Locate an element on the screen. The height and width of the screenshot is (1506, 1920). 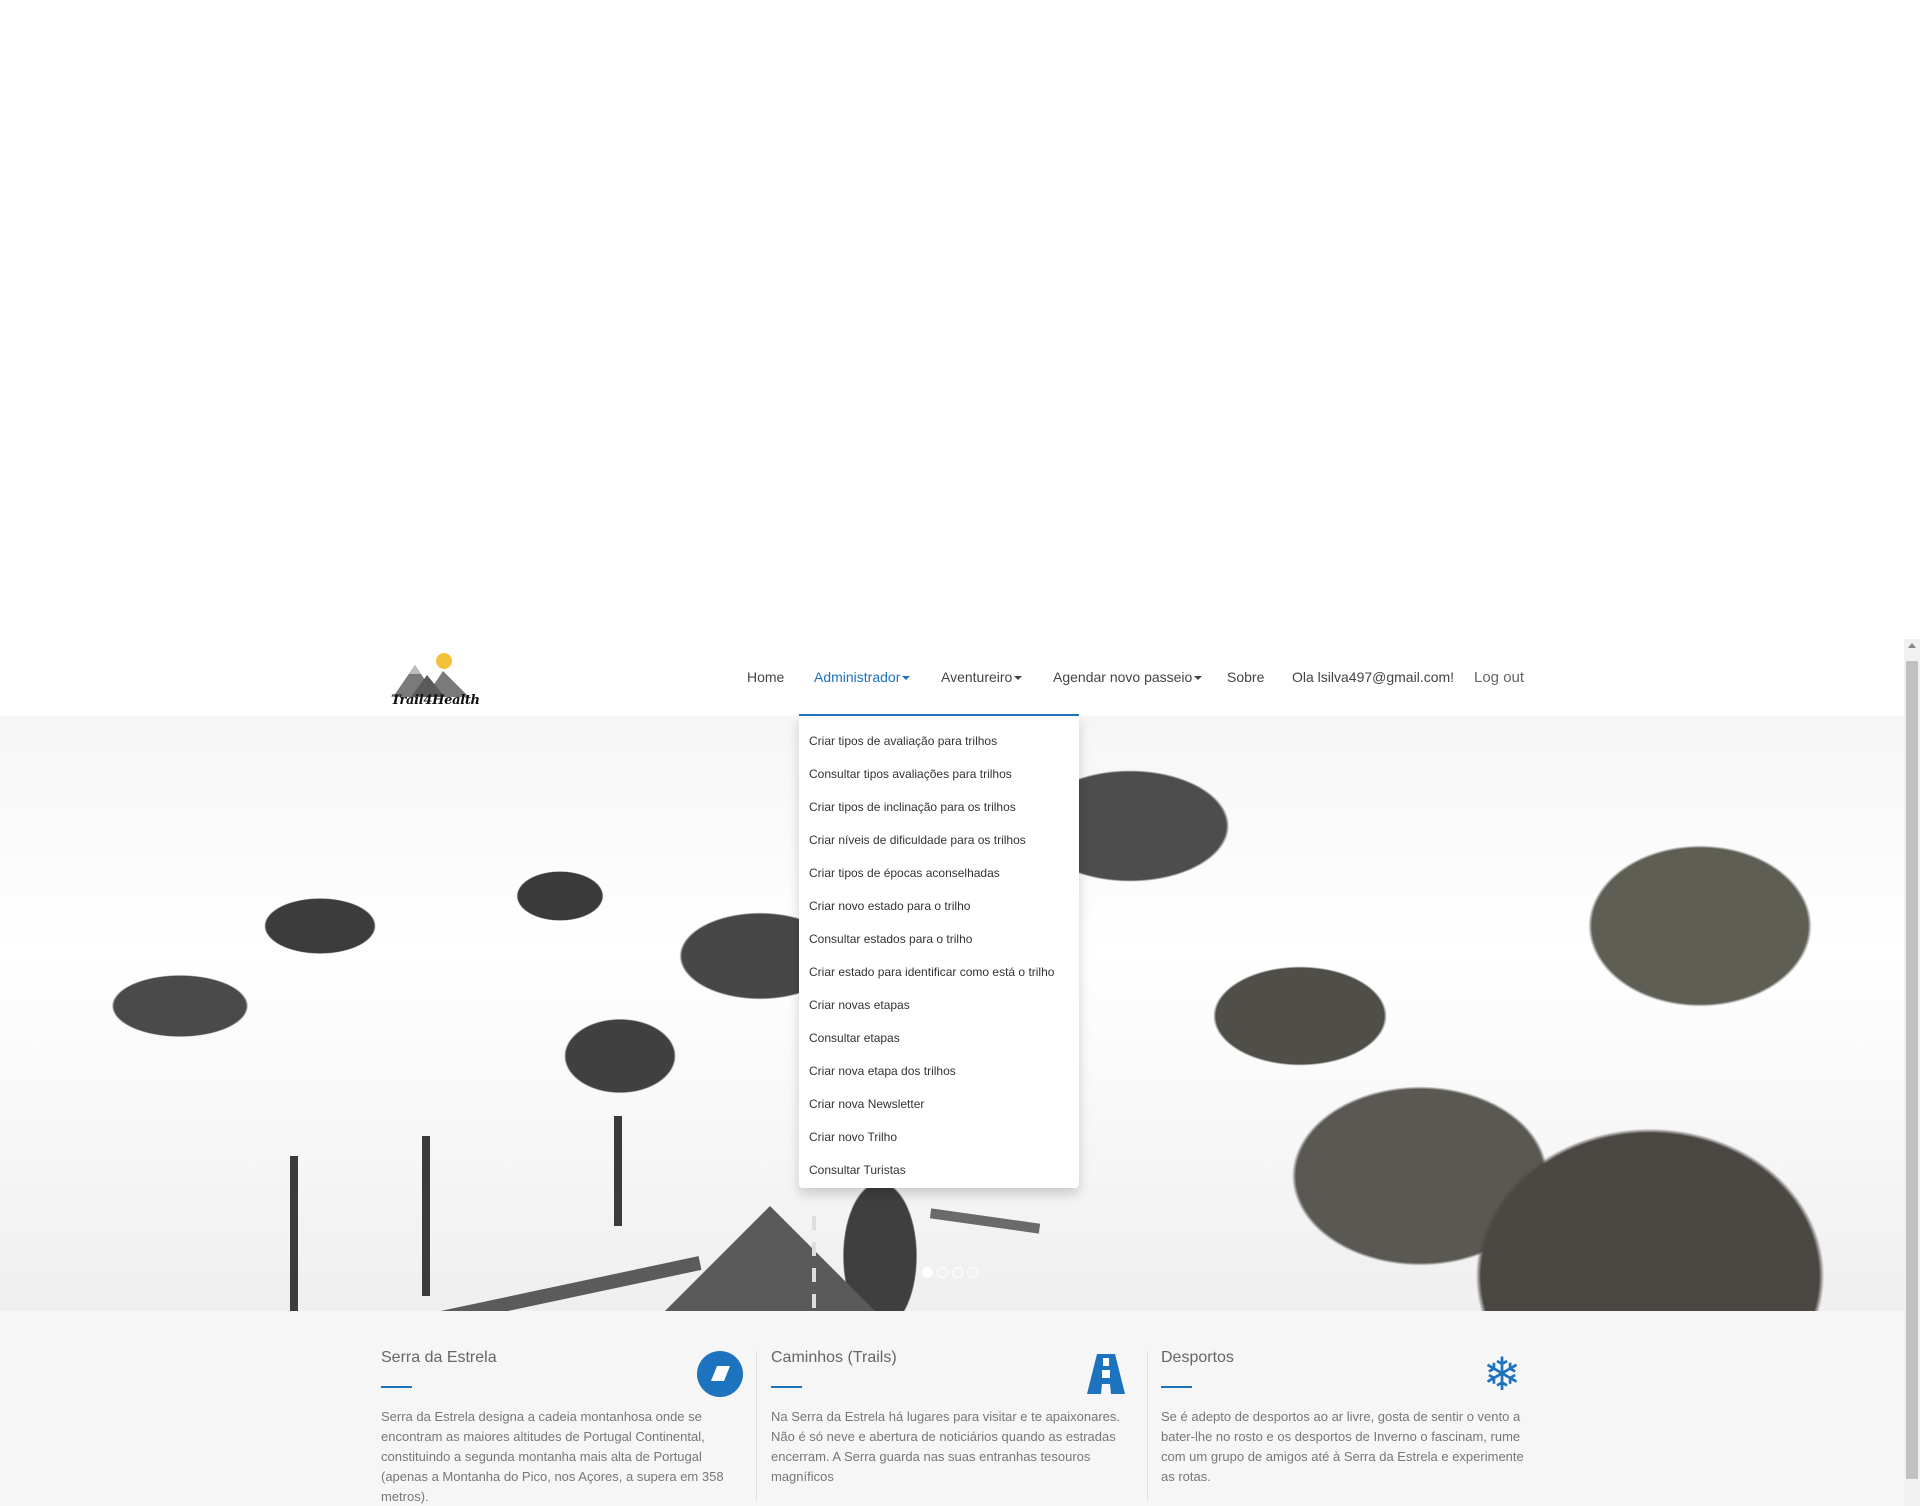
menu-item-criar-novas-etapas: Criar novas etapas is located at coordinates (939, 1005).